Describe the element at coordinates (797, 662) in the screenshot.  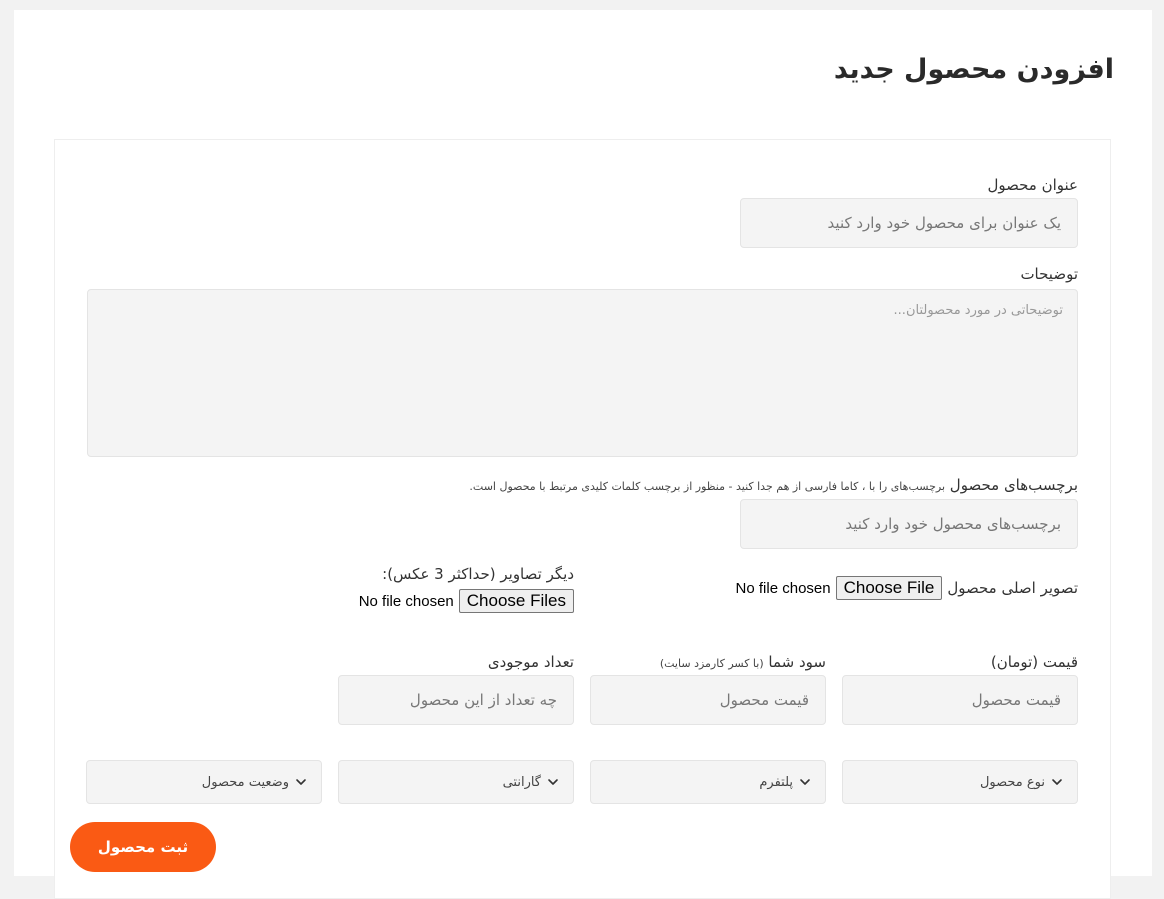
I see `profit-label: سود شما` at that location.